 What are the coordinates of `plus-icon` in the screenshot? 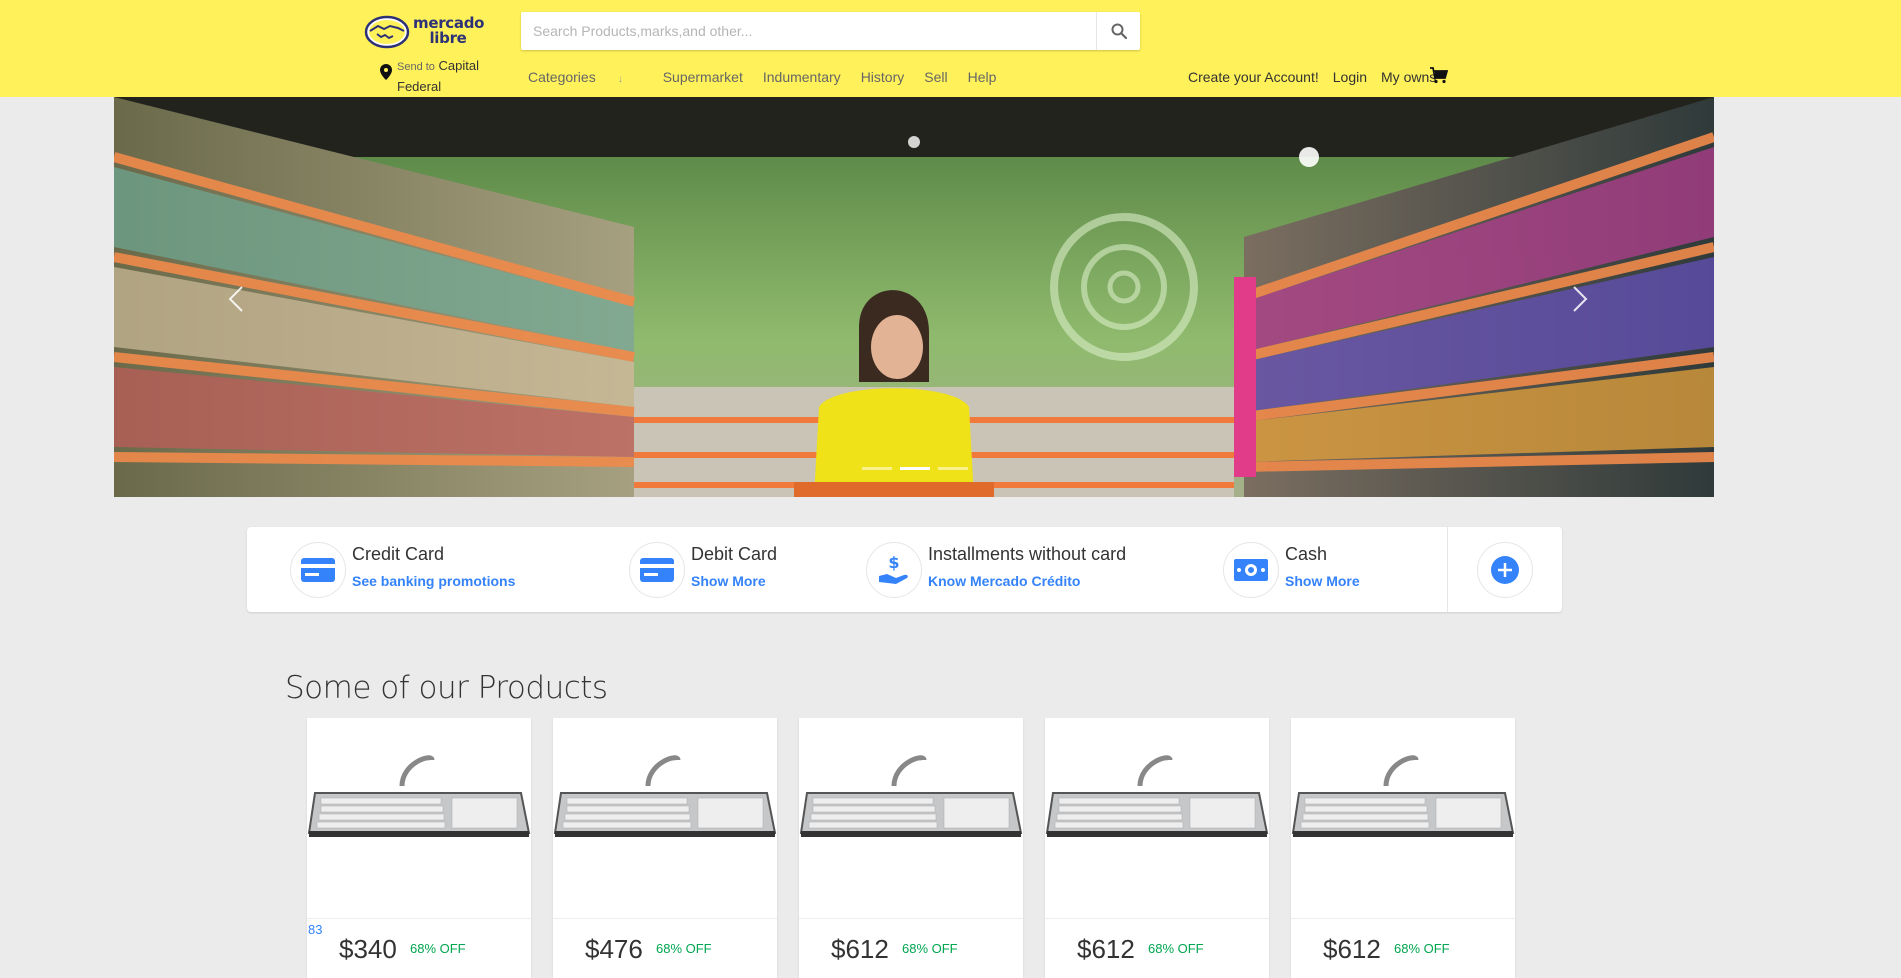 It's located at (1505, 570).